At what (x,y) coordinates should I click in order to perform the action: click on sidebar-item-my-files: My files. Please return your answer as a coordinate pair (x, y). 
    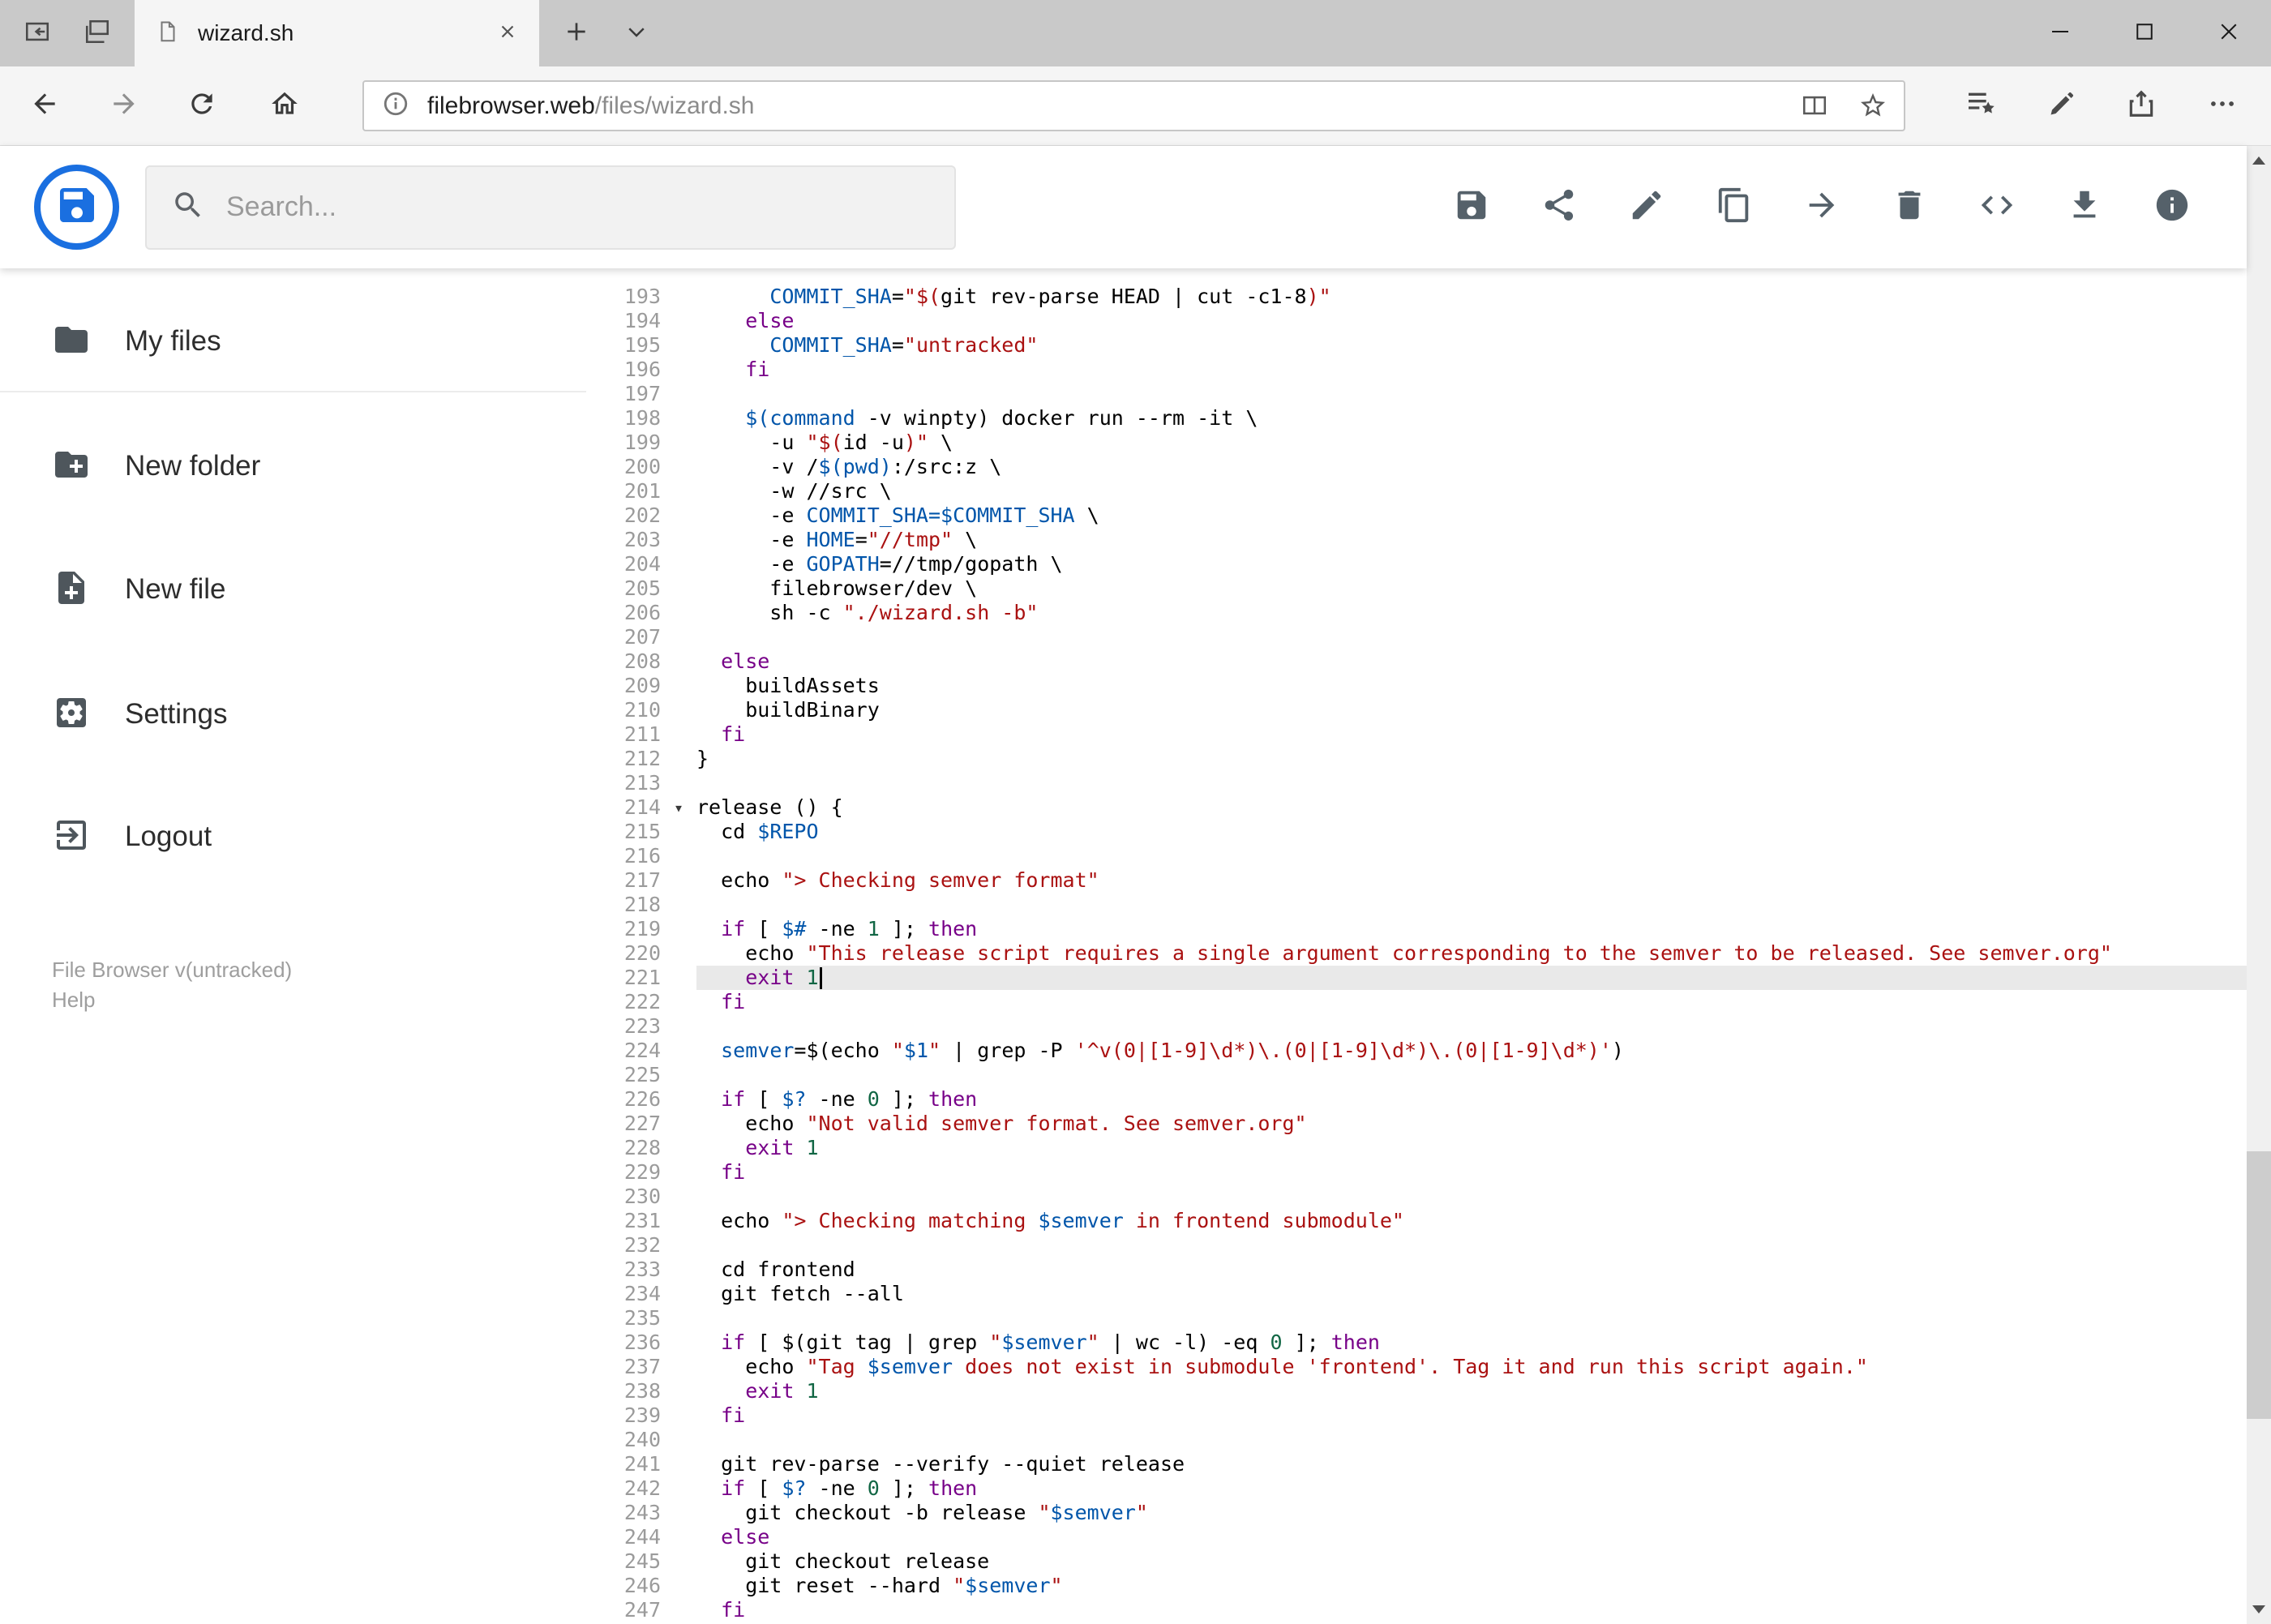
    Looking at the image, I should click on (293, 342).